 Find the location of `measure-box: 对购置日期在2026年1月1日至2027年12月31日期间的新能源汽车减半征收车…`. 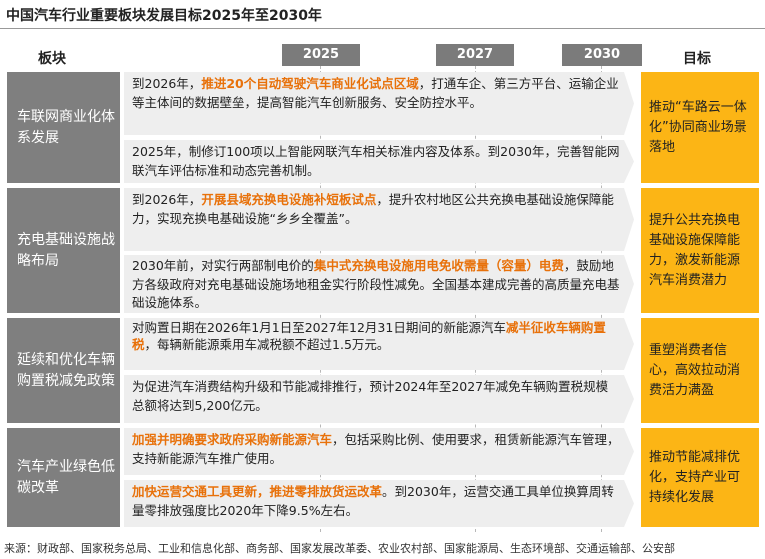

measure-box: 对购置日期在2026年1月1日至2027年12月31日期间的新能源汽车减半征收车… is located at coordinates (379, 344).